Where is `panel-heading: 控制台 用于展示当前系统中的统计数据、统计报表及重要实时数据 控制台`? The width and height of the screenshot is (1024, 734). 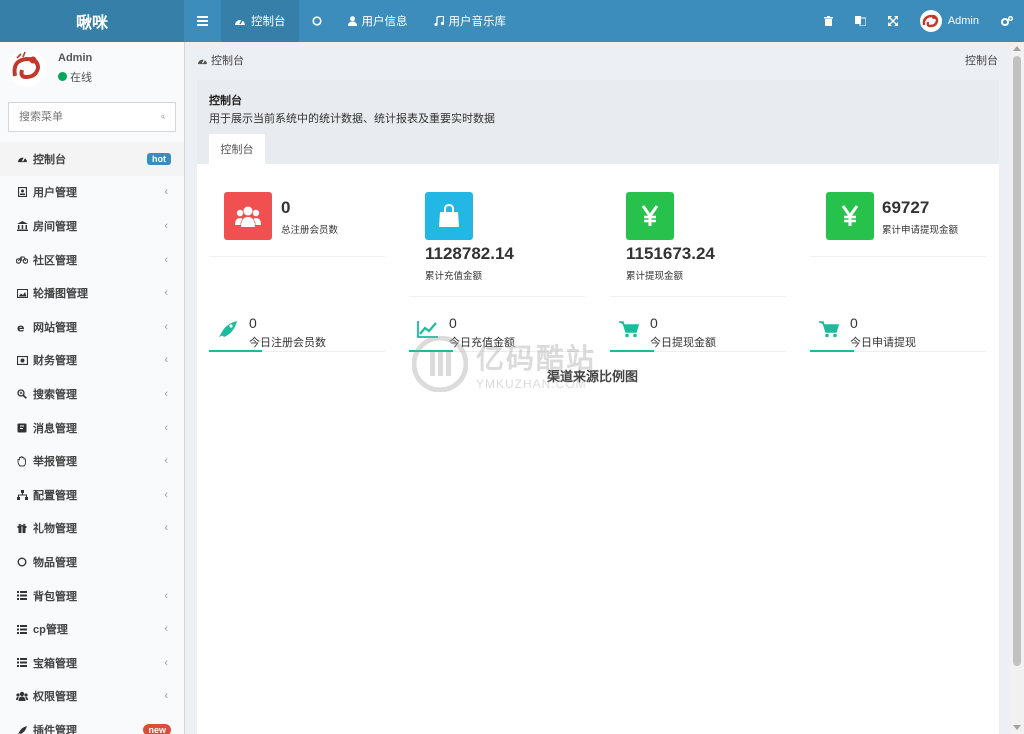 panel-heading: 控制台 用于展示当前系统中的统计数据、统计报表及重要实时数据 控制台 is located at coordinates (598, 122).